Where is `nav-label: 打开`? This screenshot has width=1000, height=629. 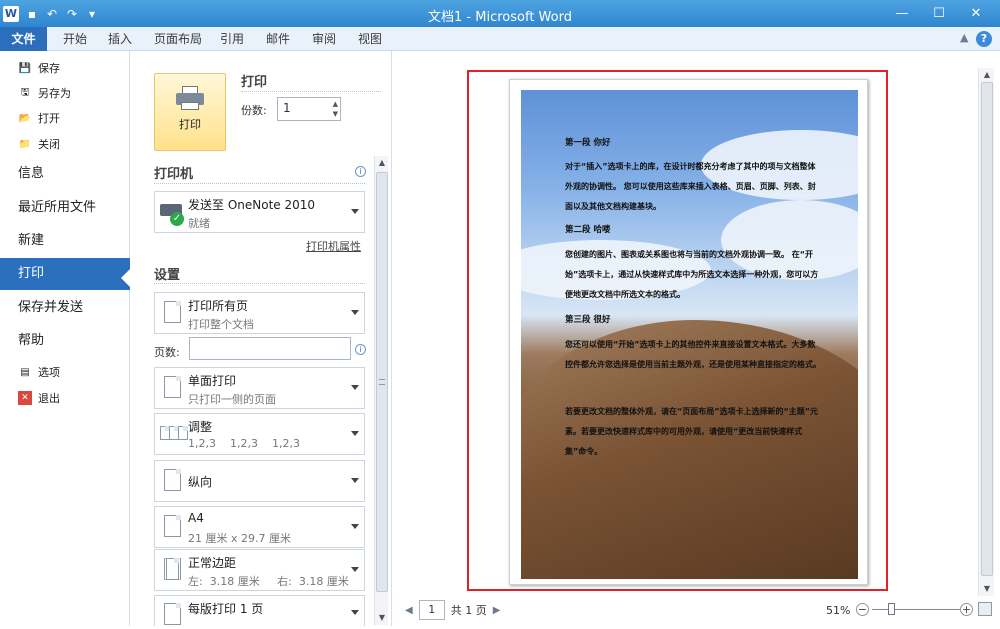 nav-label: 打开 is located at coordinates (49, 118).